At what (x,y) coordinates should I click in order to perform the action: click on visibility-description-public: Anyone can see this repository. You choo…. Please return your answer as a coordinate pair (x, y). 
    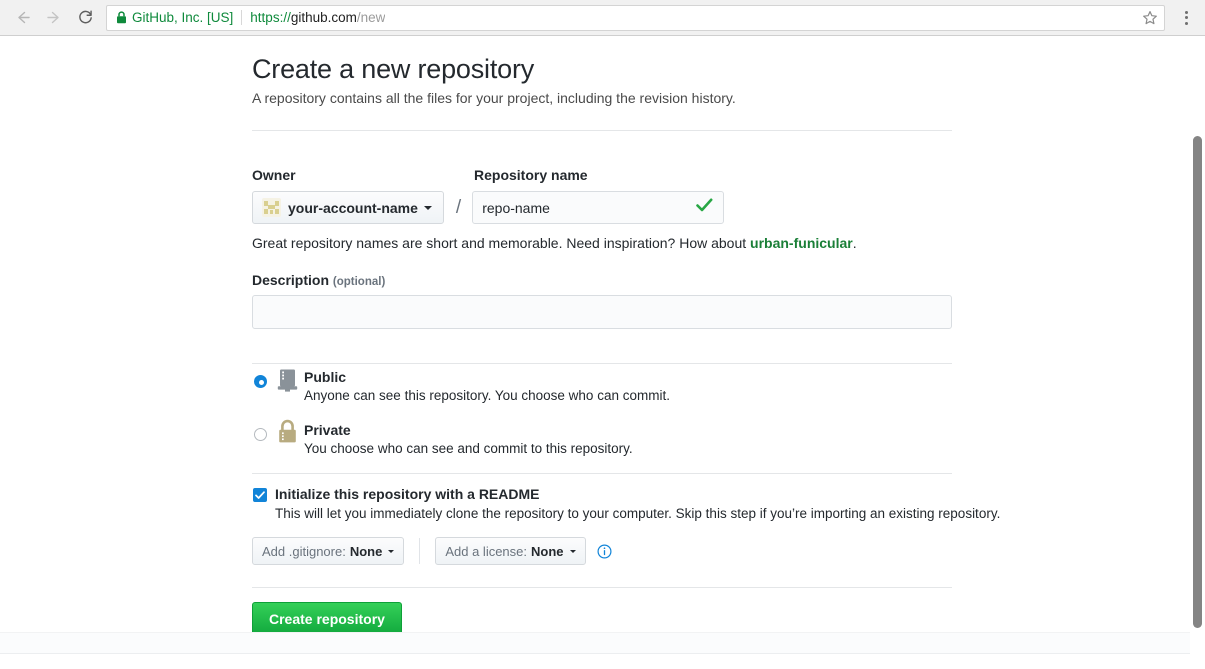
    Looking at the image, I should click on (487, 395).